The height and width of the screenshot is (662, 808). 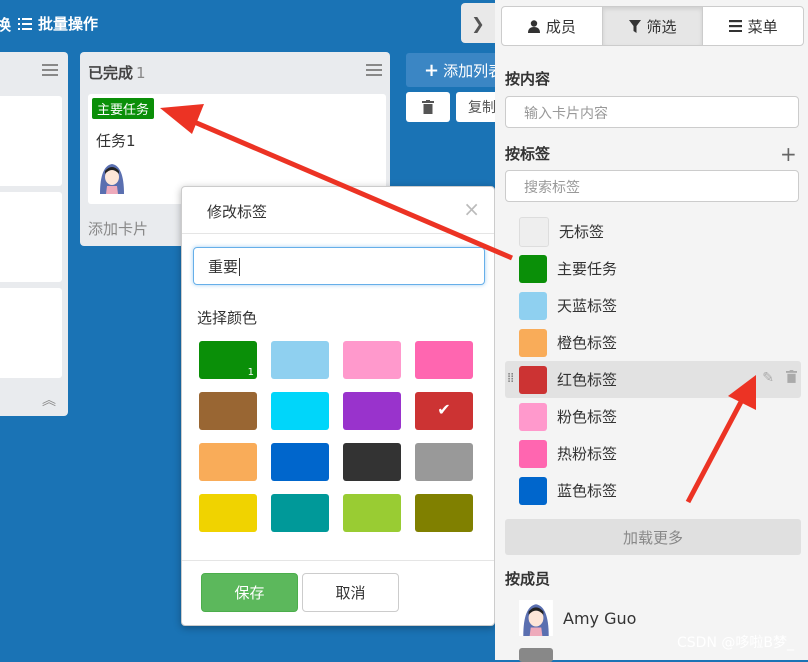 What do you see at coordinates (432, 70) in the screenshot?
I see `plus-icon: +` at bounding box center [432, 70].